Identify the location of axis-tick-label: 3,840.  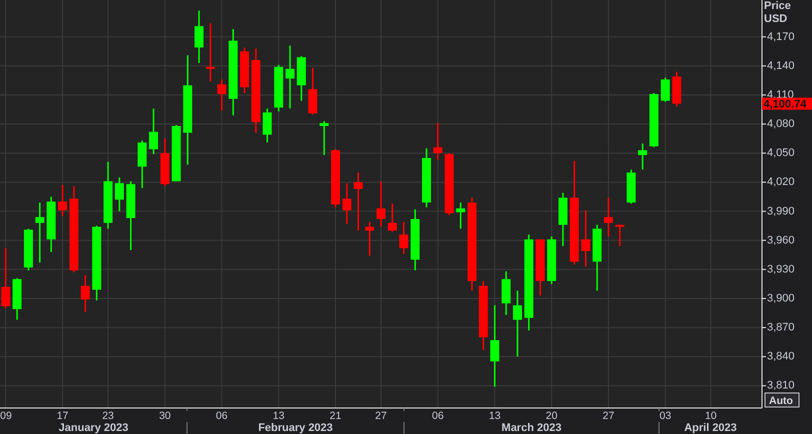
(781, 356).